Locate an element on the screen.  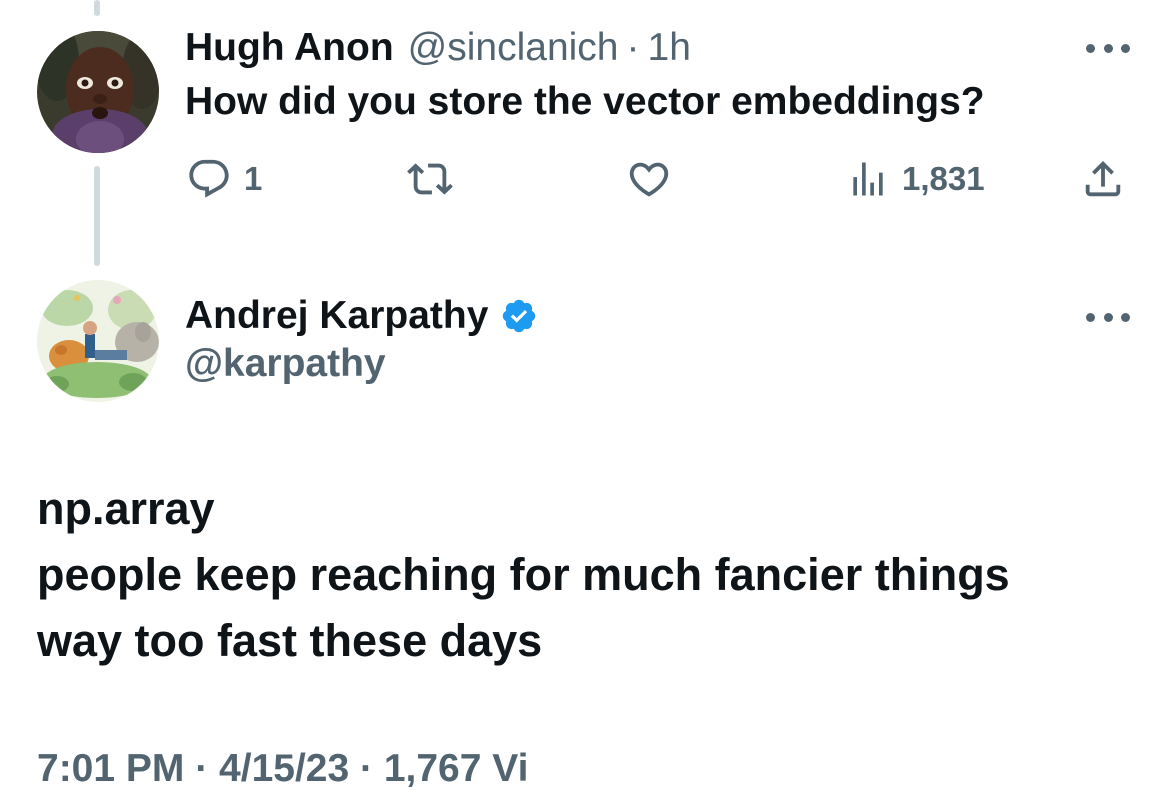
tweet-line: np.array is located at coordinates (126, 508).